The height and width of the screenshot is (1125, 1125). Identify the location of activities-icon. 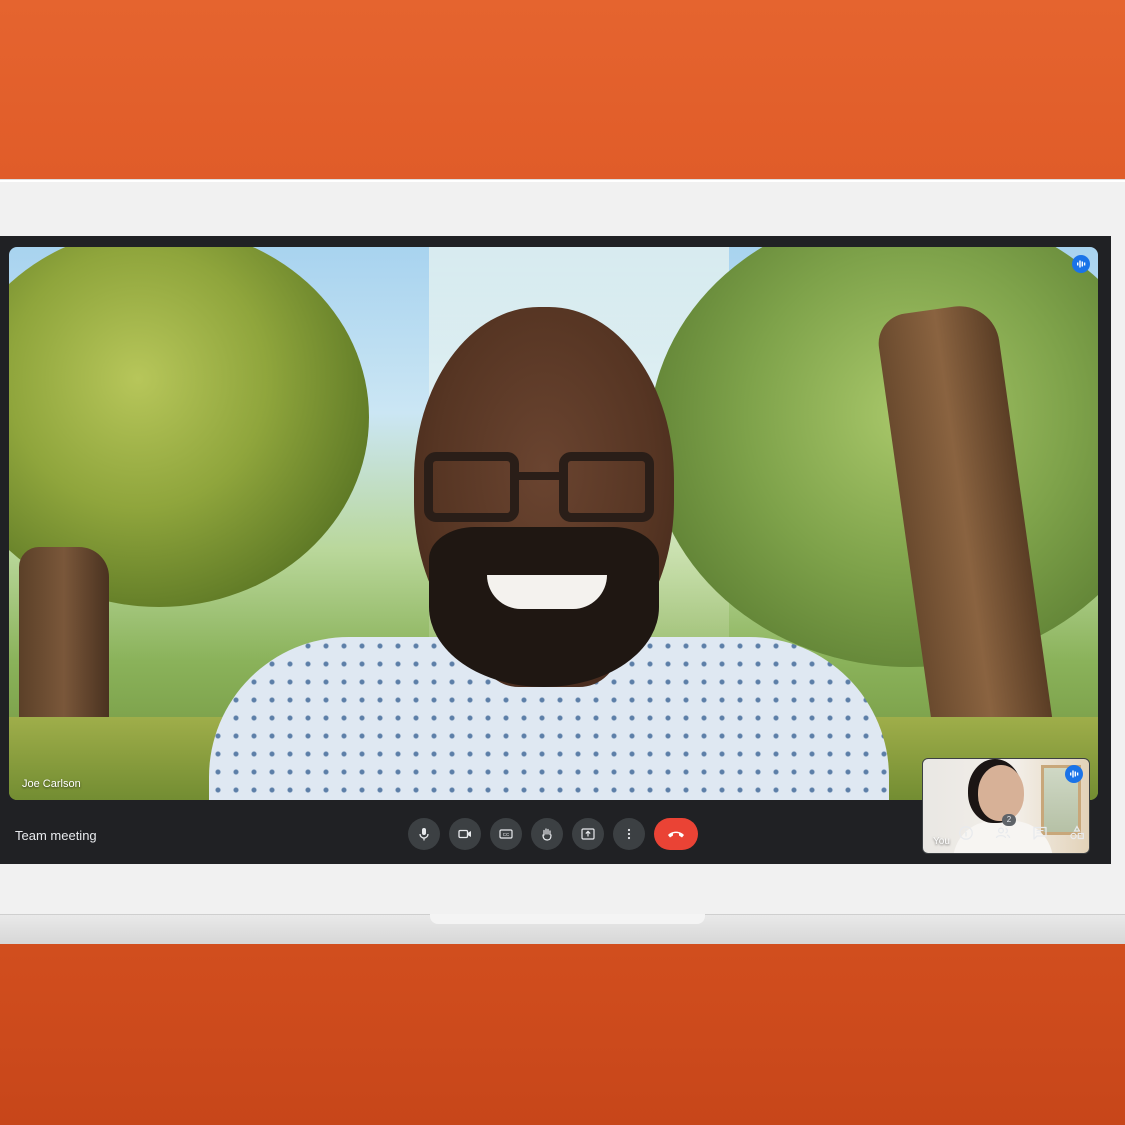
(1077, 832).